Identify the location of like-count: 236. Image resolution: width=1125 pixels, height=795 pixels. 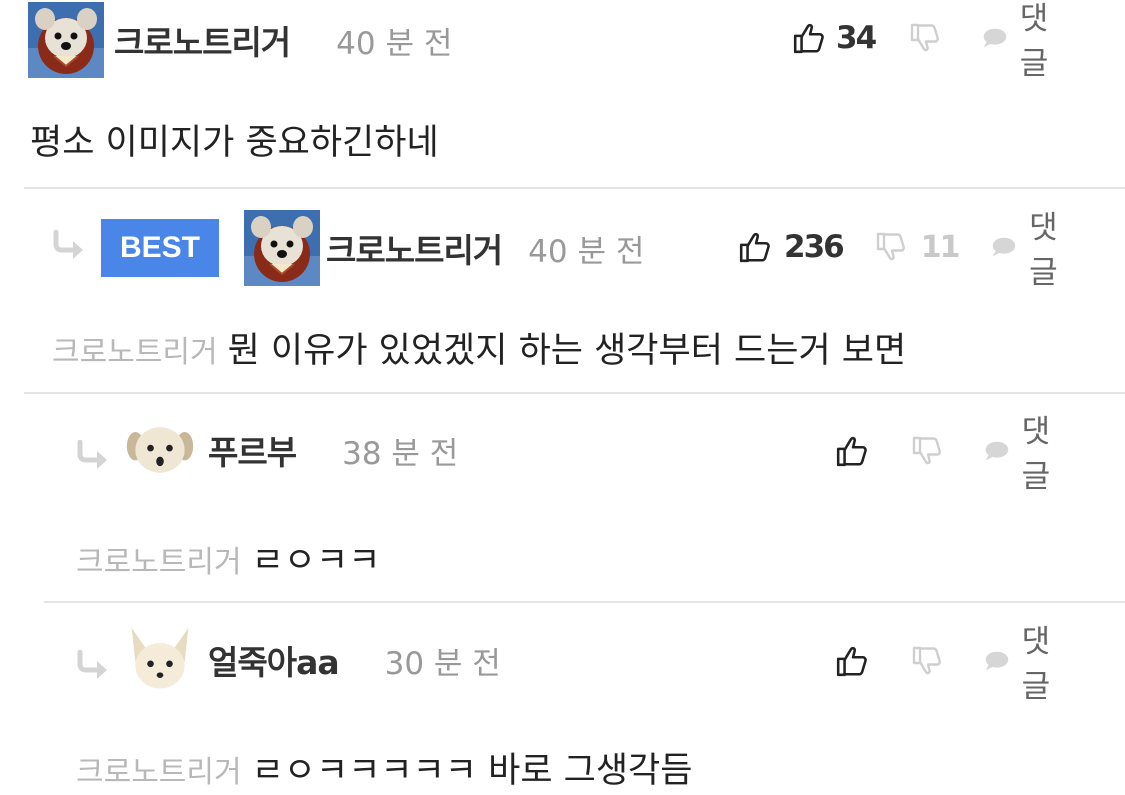
(814, 247).